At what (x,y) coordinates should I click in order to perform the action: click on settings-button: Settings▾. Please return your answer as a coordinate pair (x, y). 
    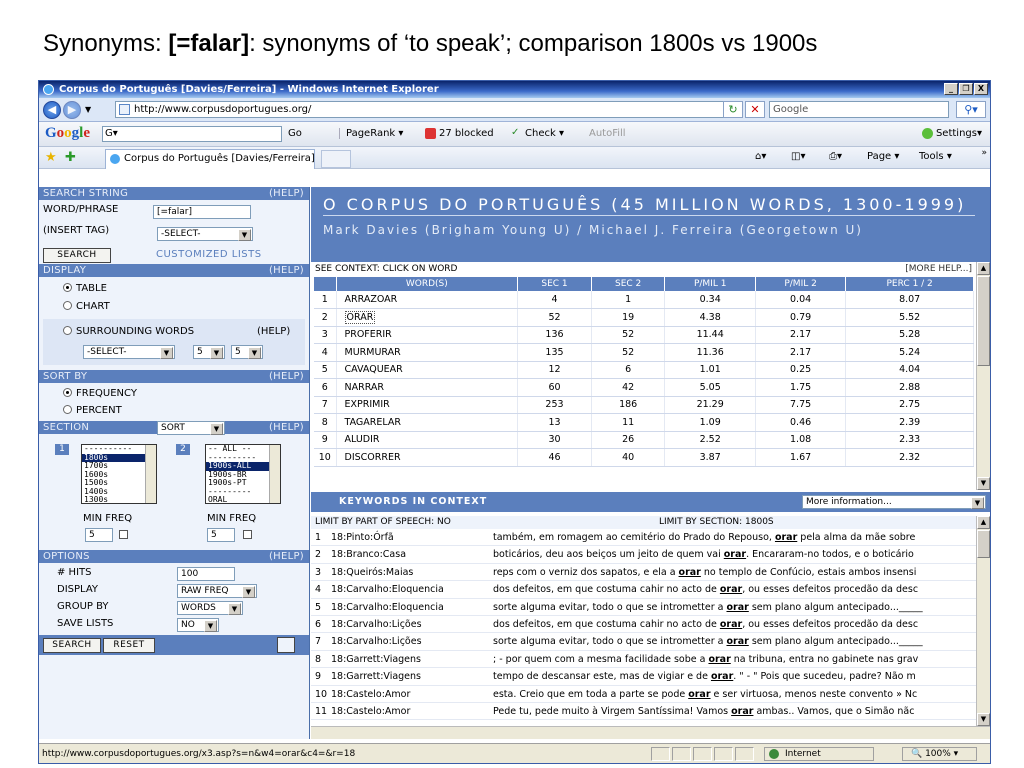
    Looking at the image, I should click on (951, 133).